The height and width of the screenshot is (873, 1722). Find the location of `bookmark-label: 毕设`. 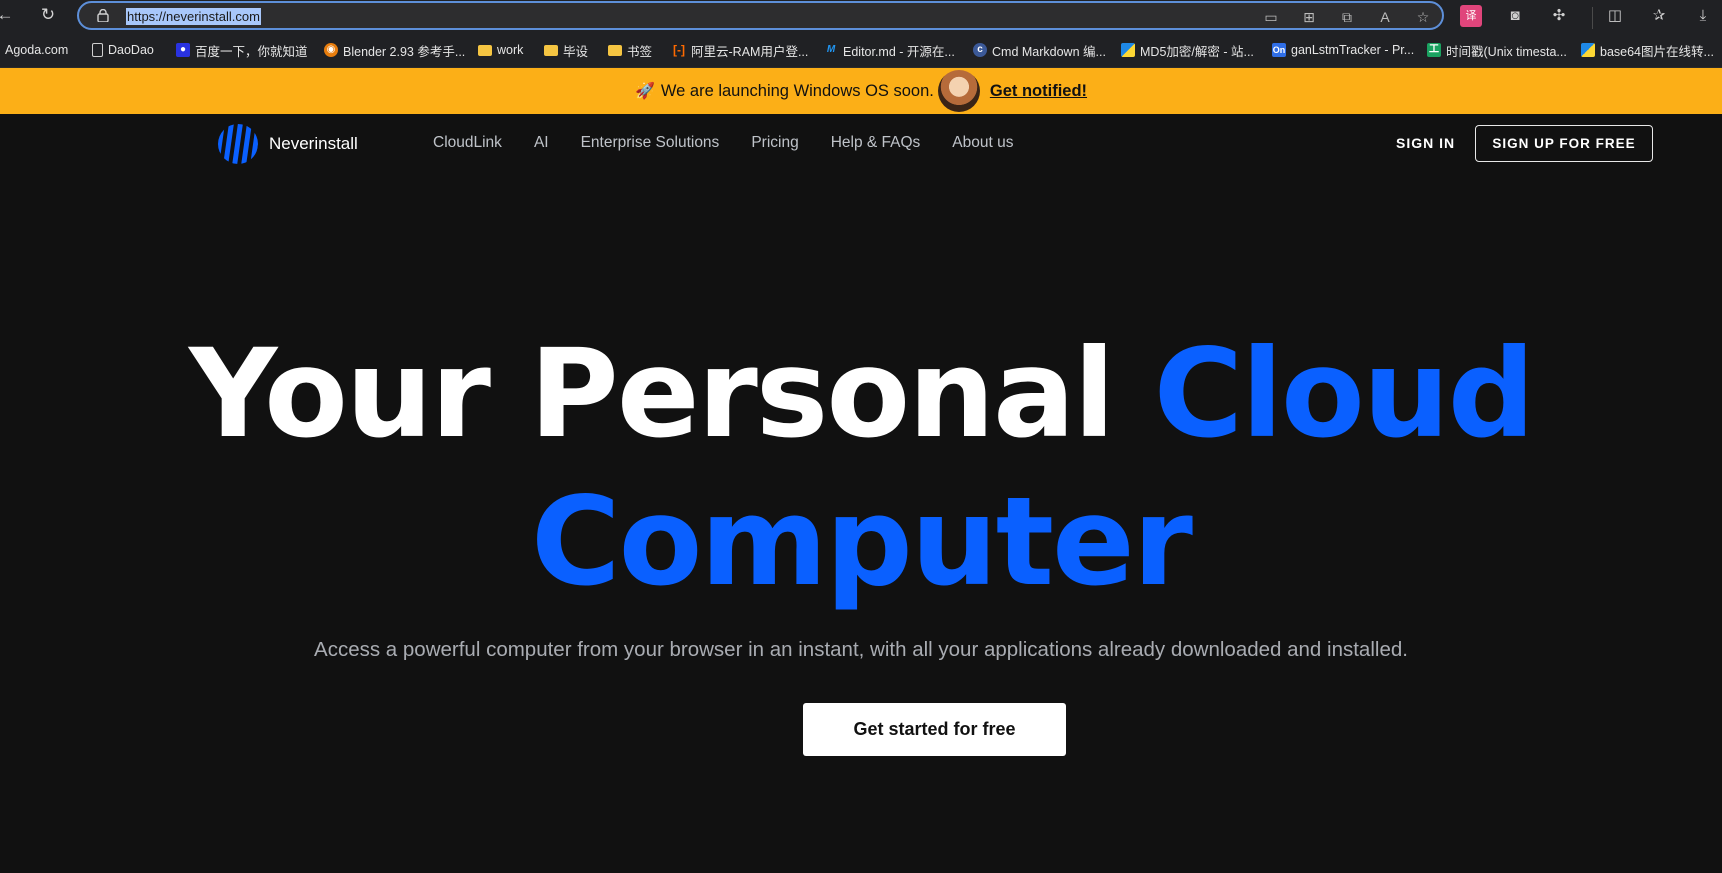

bookmark-label: 毕设 is located at coordinates (576, 51).